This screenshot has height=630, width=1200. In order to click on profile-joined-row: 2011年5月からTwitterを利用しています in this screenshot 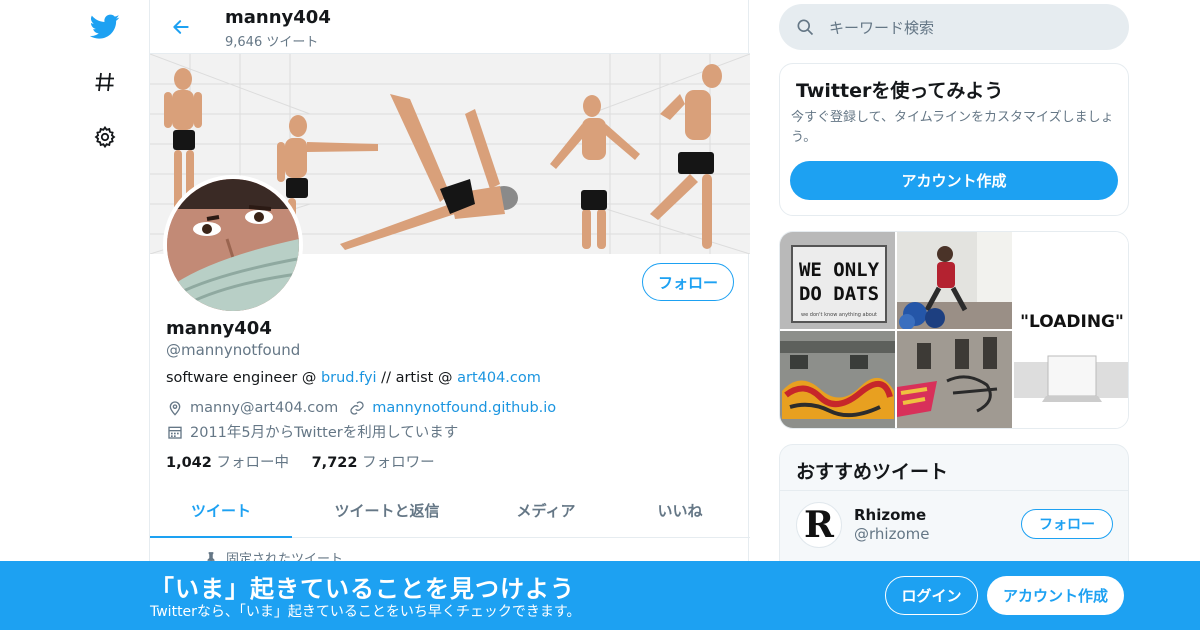, I will do `click(312, 431)`.